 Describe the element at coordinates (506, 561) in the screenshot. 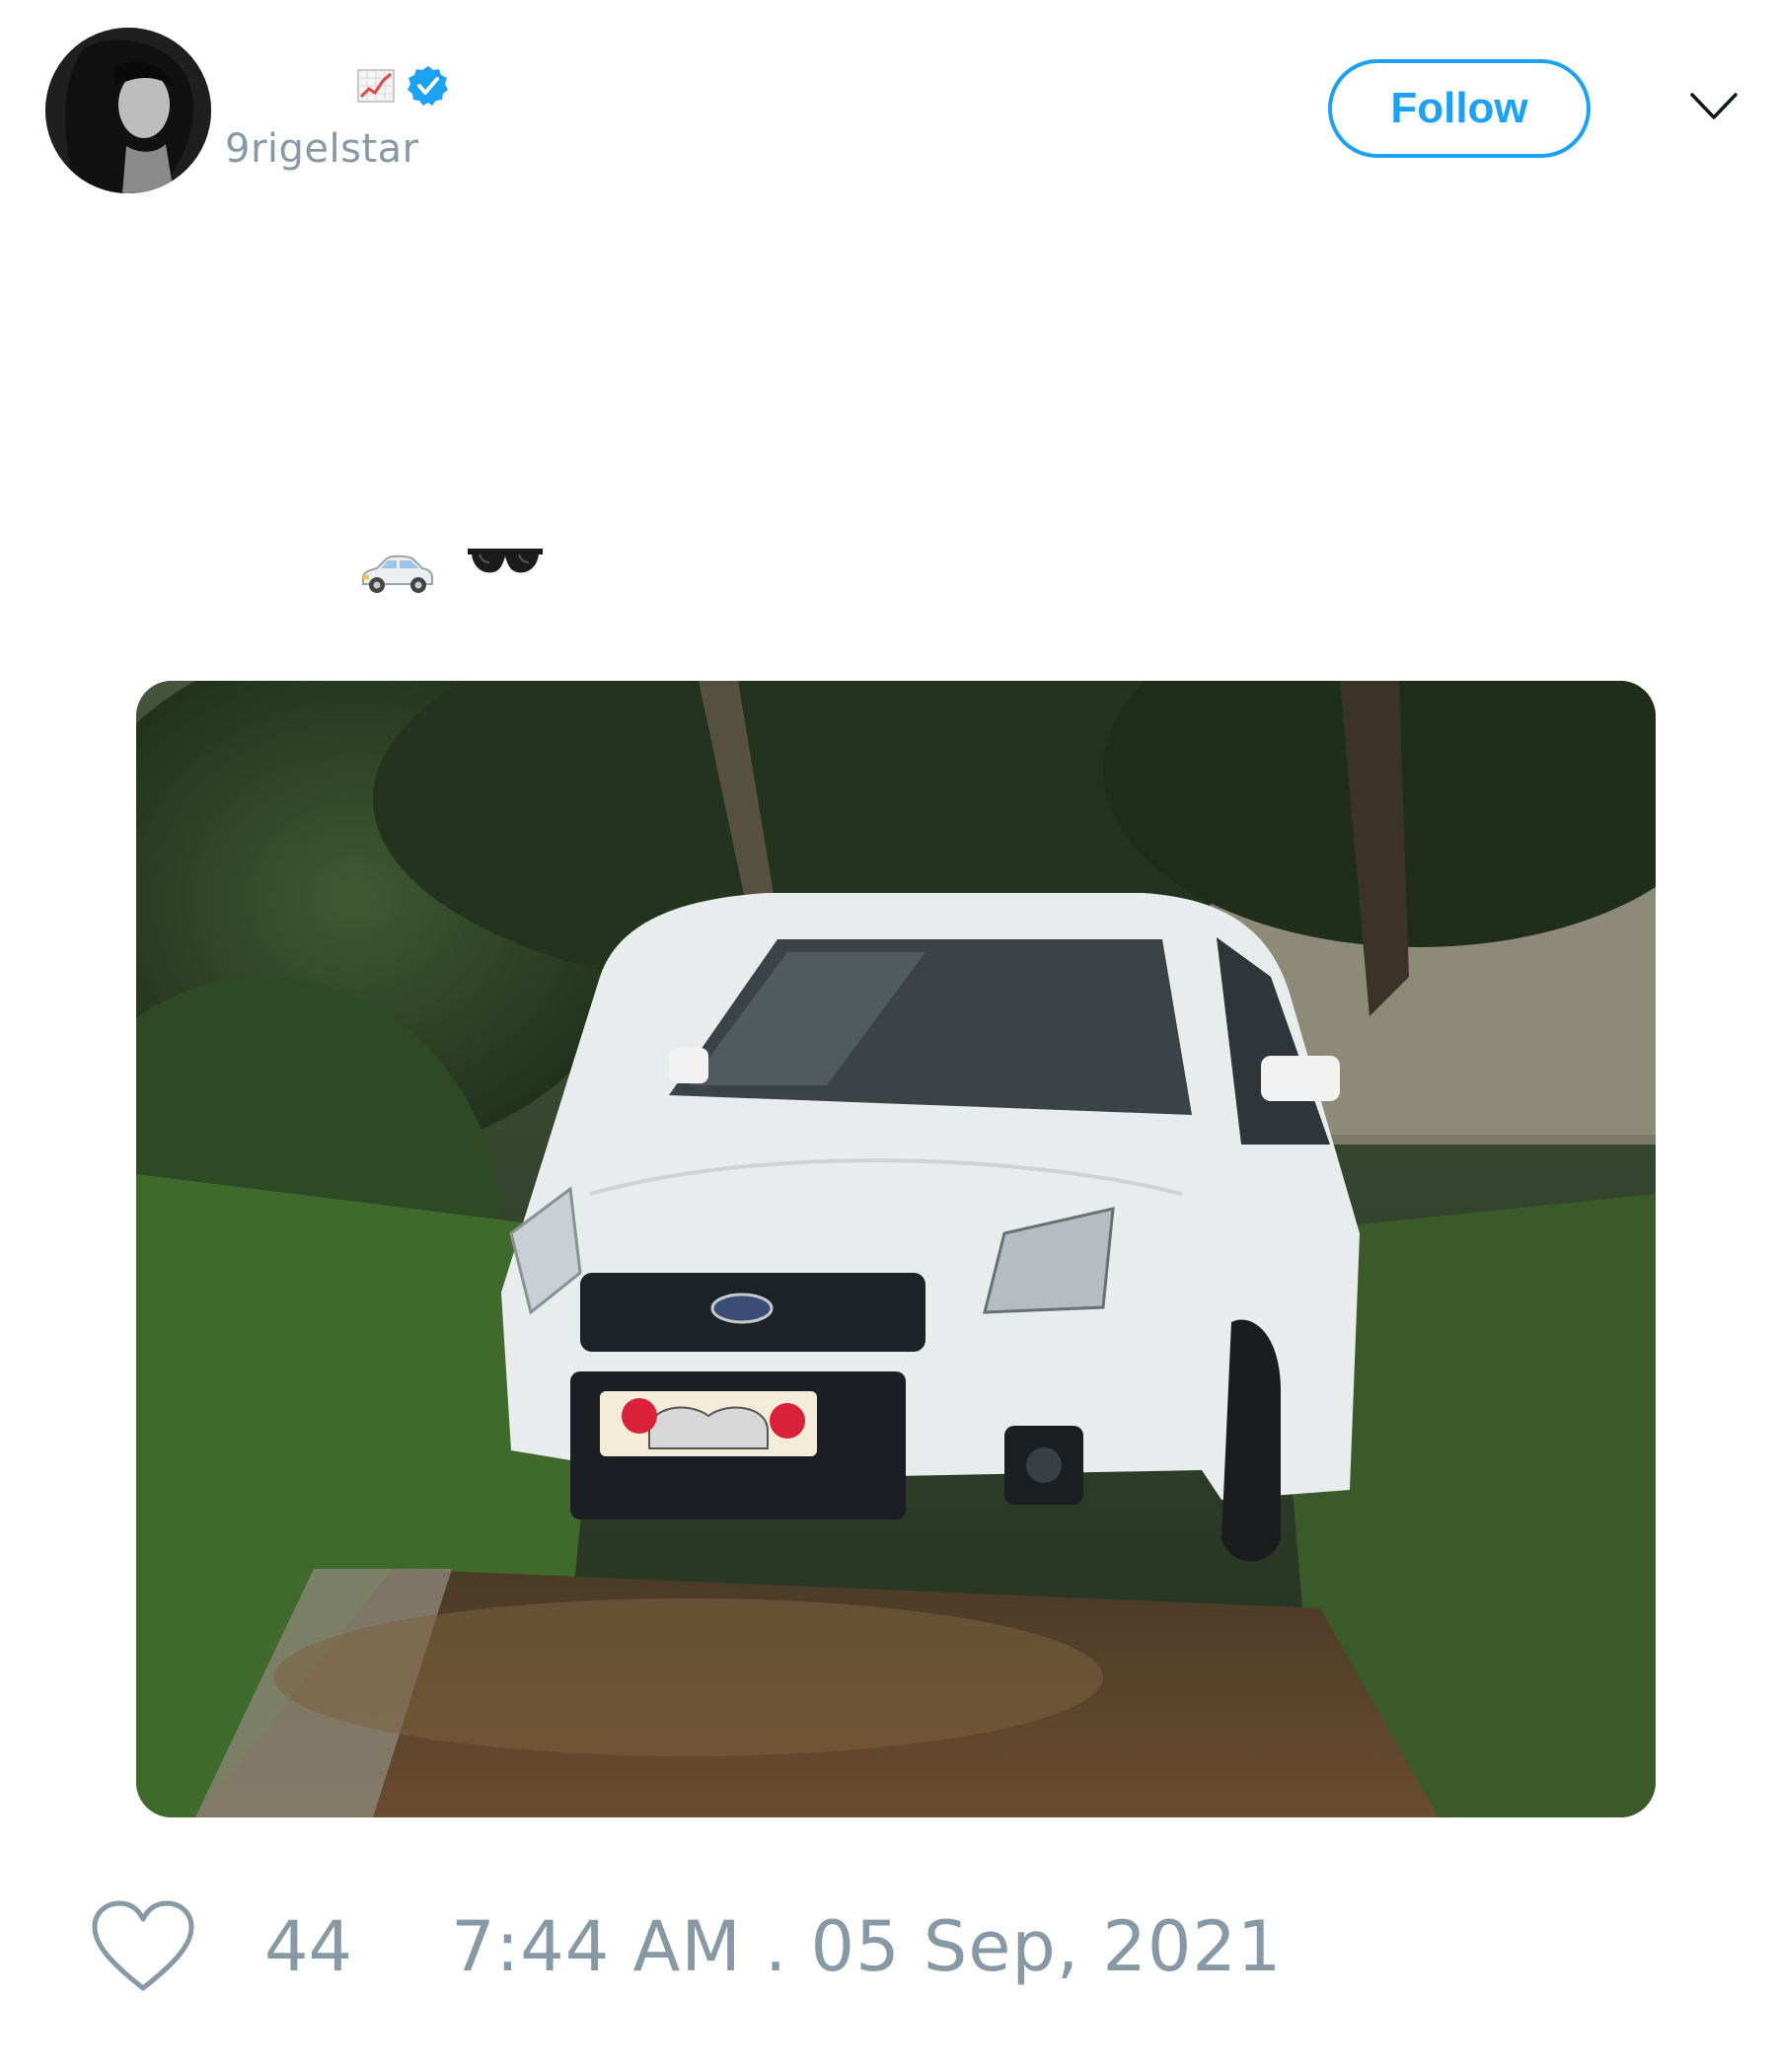

I see `sunglasses-icon` at that location.